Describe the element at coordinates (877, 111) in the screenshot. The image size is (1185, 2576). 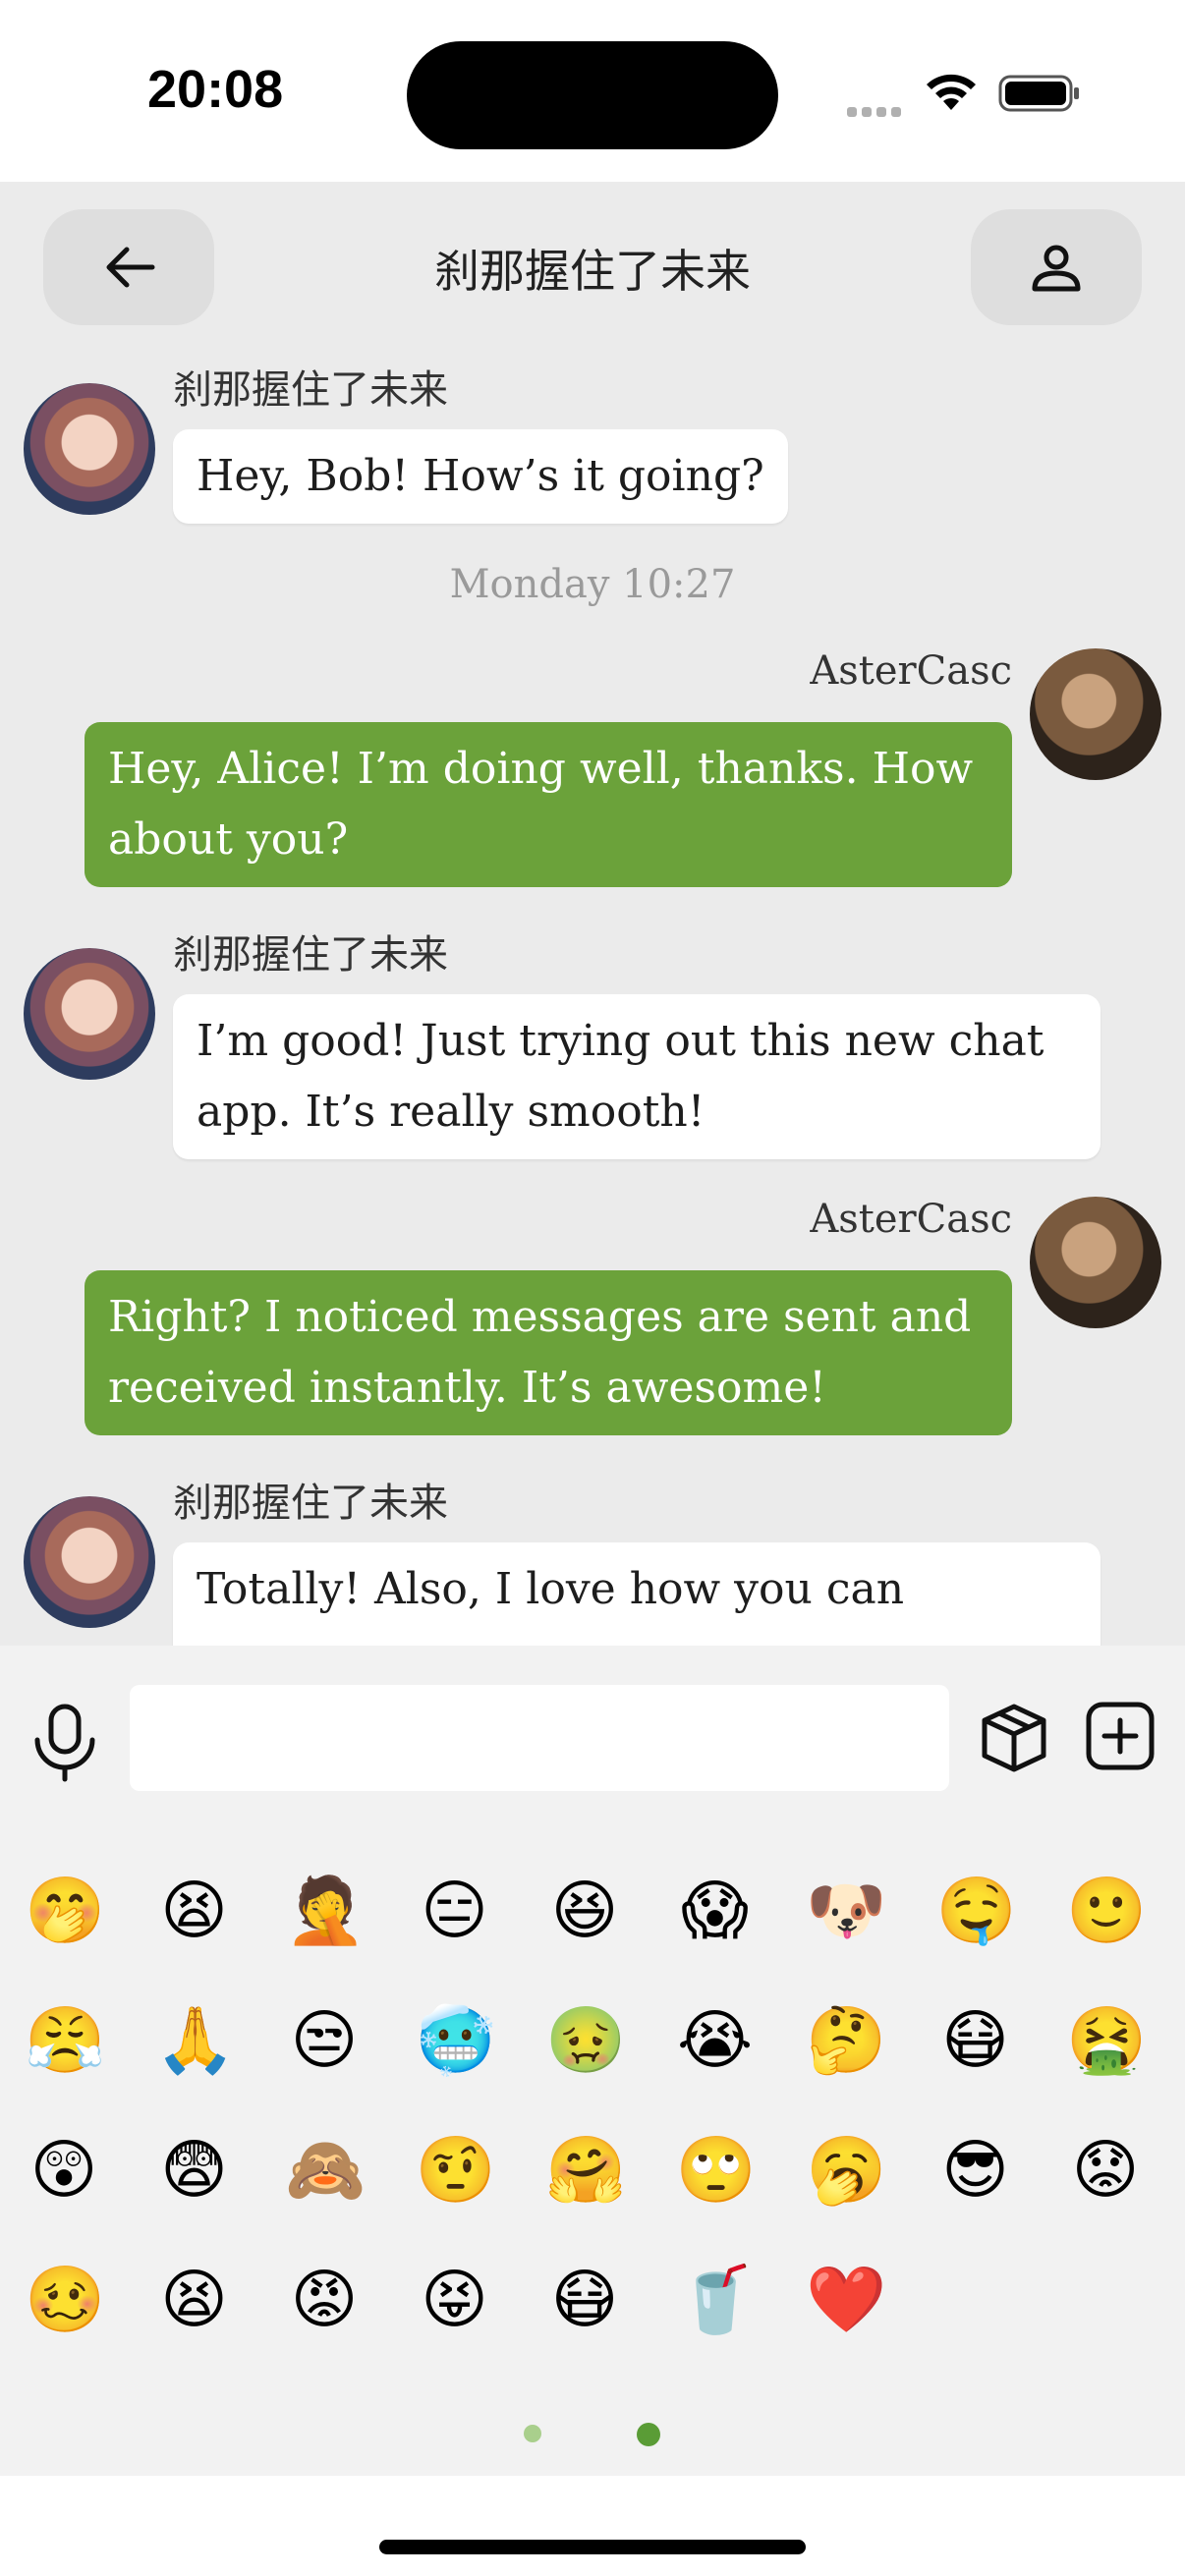
I see `cellular-signal-icon` at that location.